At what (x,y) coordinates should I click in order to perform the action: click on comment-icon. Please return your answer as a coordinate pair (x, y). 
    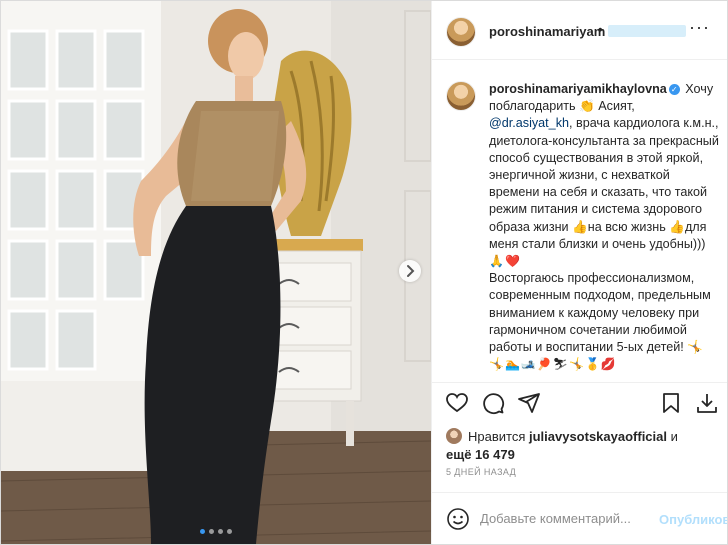
    Looking at the image, I should click on (493, 403).